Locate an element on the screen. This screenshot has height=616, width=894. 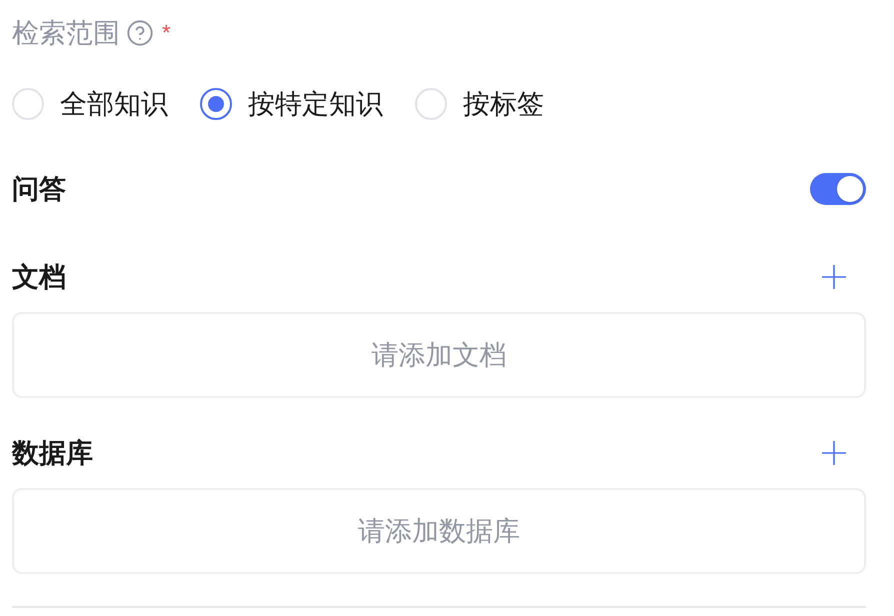
radio-label: 按特定知识 is located at coordinates (315, 104).